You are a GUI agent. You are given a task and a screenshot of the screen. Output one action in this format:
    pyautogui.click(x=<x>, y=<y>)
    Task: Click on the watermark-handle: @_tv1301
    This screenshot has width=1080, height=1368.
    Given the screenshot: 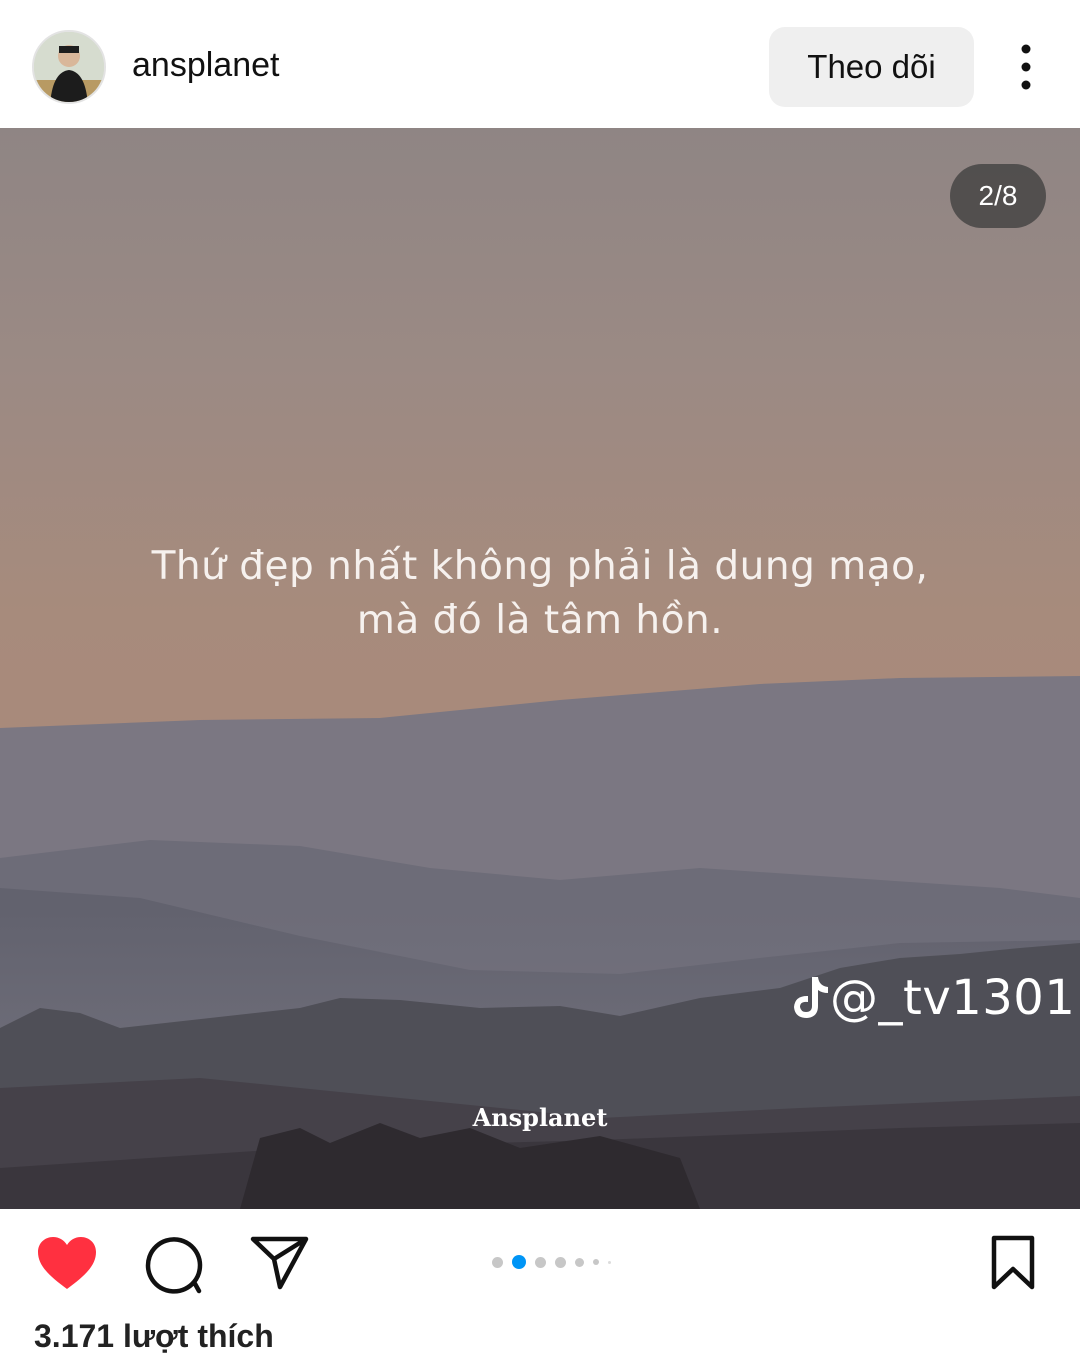 What is the action you would take?
    pyautogui.click(x=953, y=998)
    